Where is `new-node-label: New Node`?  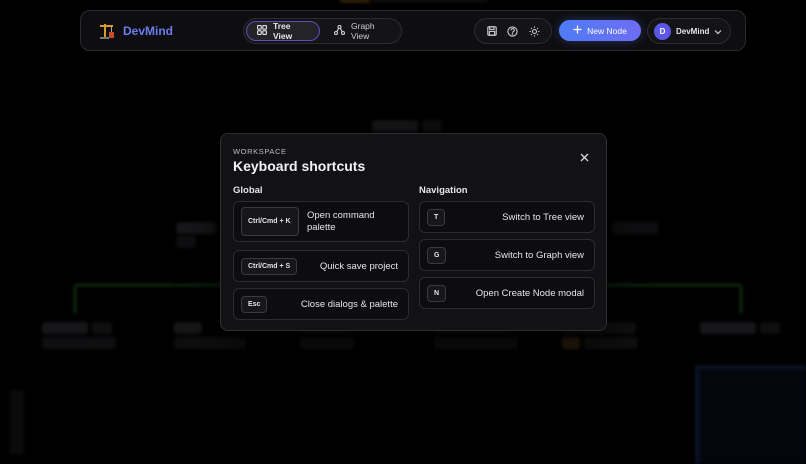 new-node-label: New Node is located at coordinates (607, 30).